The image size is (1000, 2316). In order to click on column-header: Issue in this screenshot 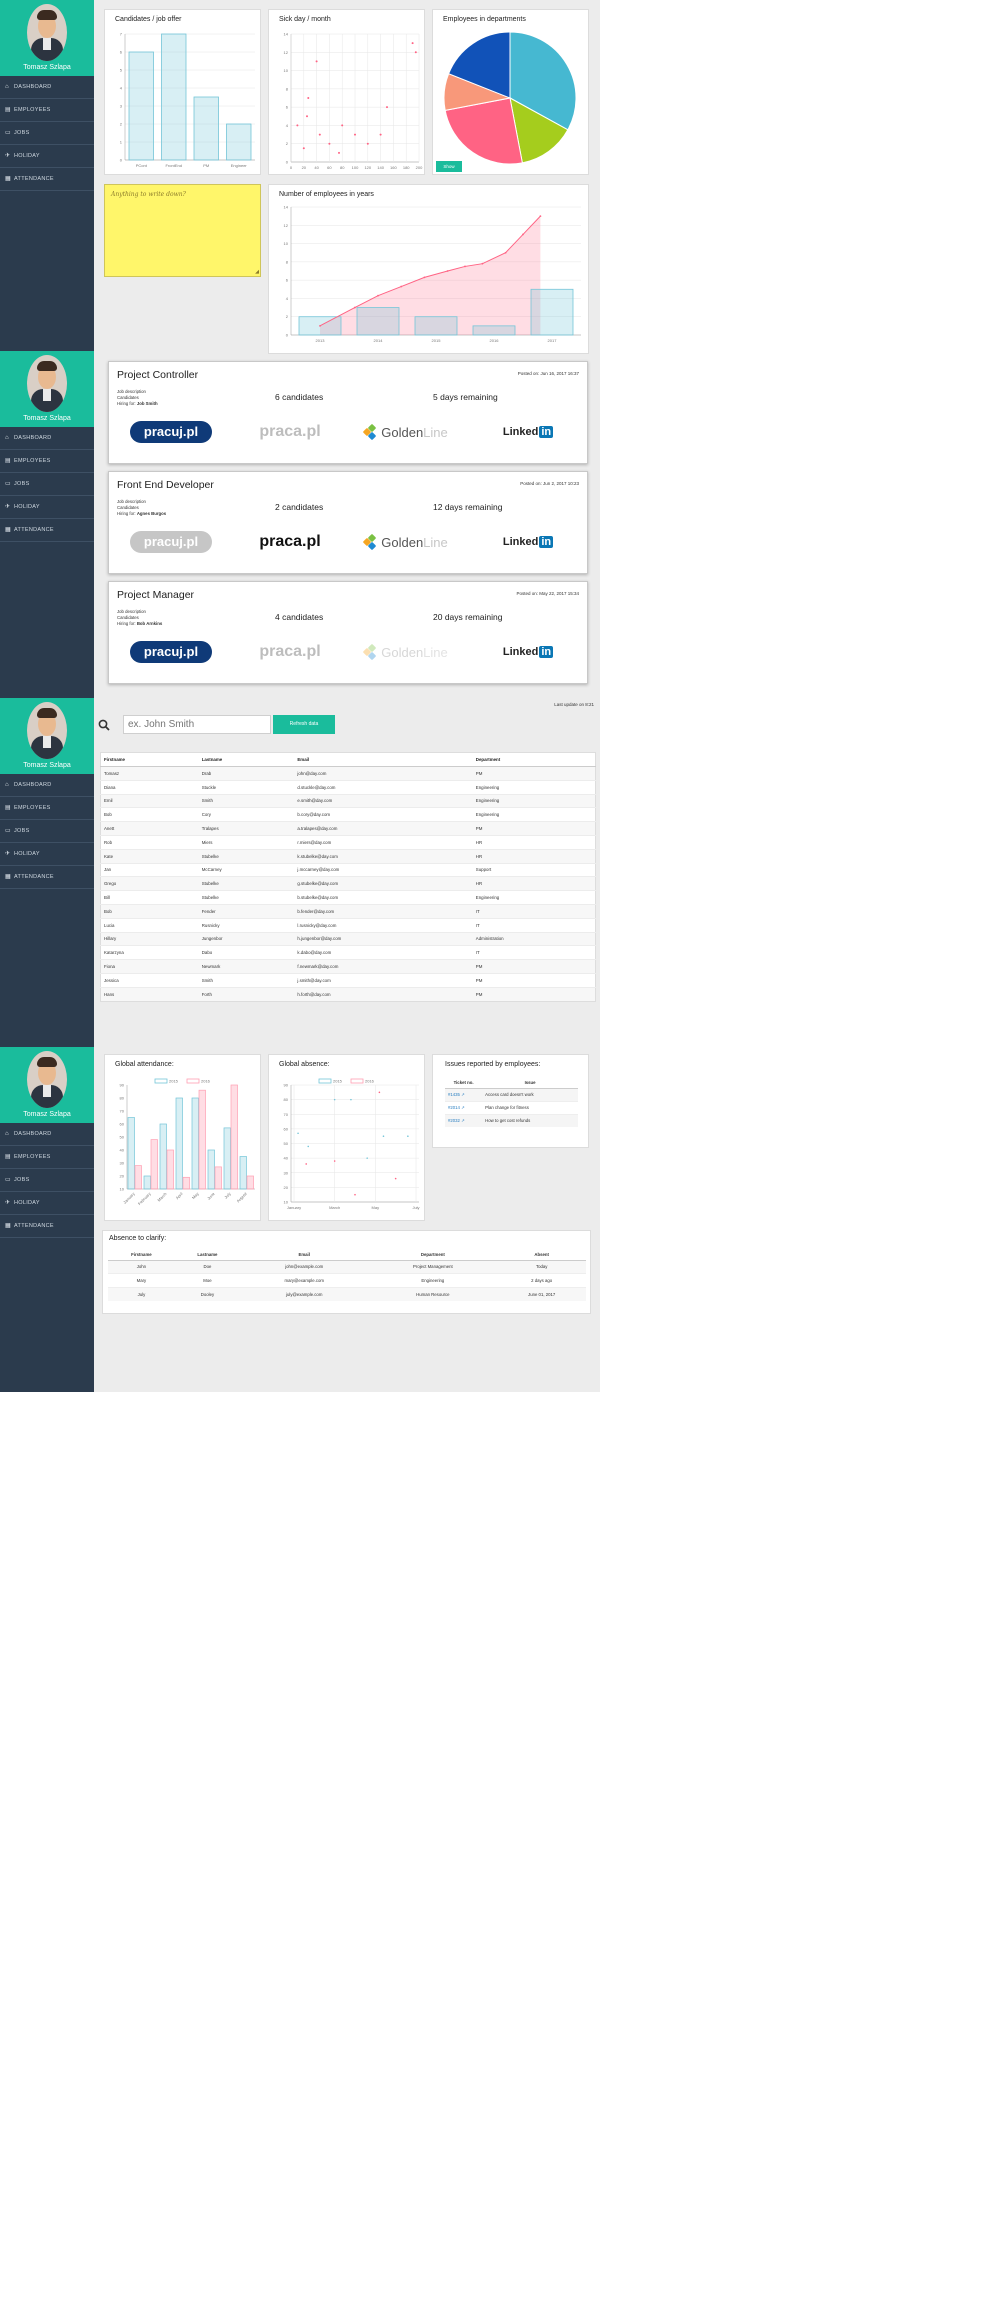, I will do `click(530, 1083)`.